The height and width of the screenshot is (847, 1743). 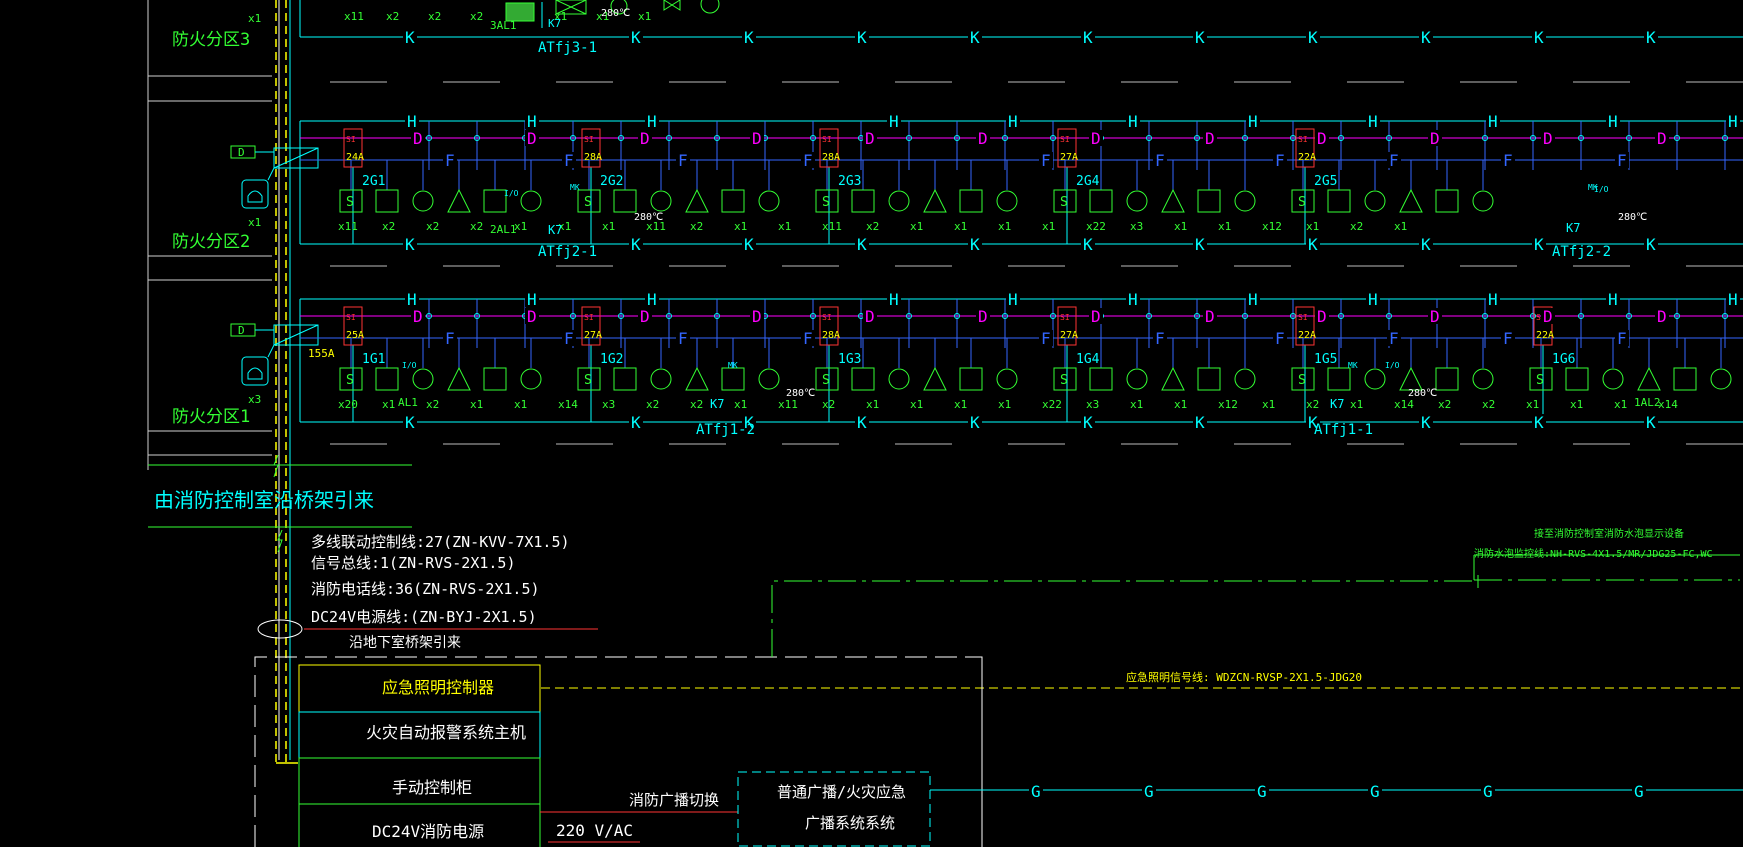 What do you see at coordinates (1136, 226) in the screenshot?
I see `count-label: x3` at bounding box center [1136, 226].